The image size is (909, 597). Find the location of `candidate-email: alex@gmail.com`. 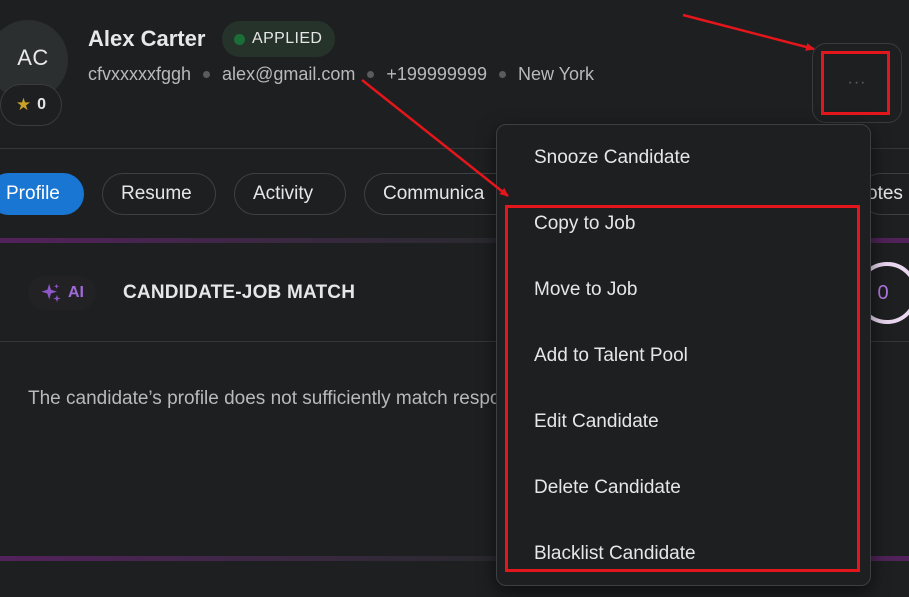

candidate-email: alex@gmail.com is located at coordinates (288, 74).